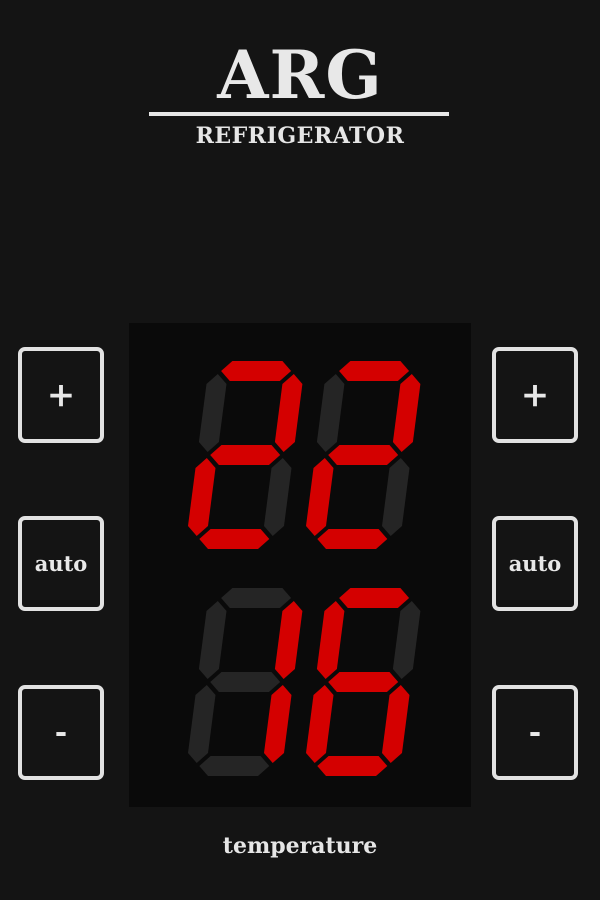 Image resolution: width=600 pixels, height=900 pixels. What do you see at coordinates (61, 732) in the screenshot?
I see `left-minus-button: -` at bounding box center [61, 732].